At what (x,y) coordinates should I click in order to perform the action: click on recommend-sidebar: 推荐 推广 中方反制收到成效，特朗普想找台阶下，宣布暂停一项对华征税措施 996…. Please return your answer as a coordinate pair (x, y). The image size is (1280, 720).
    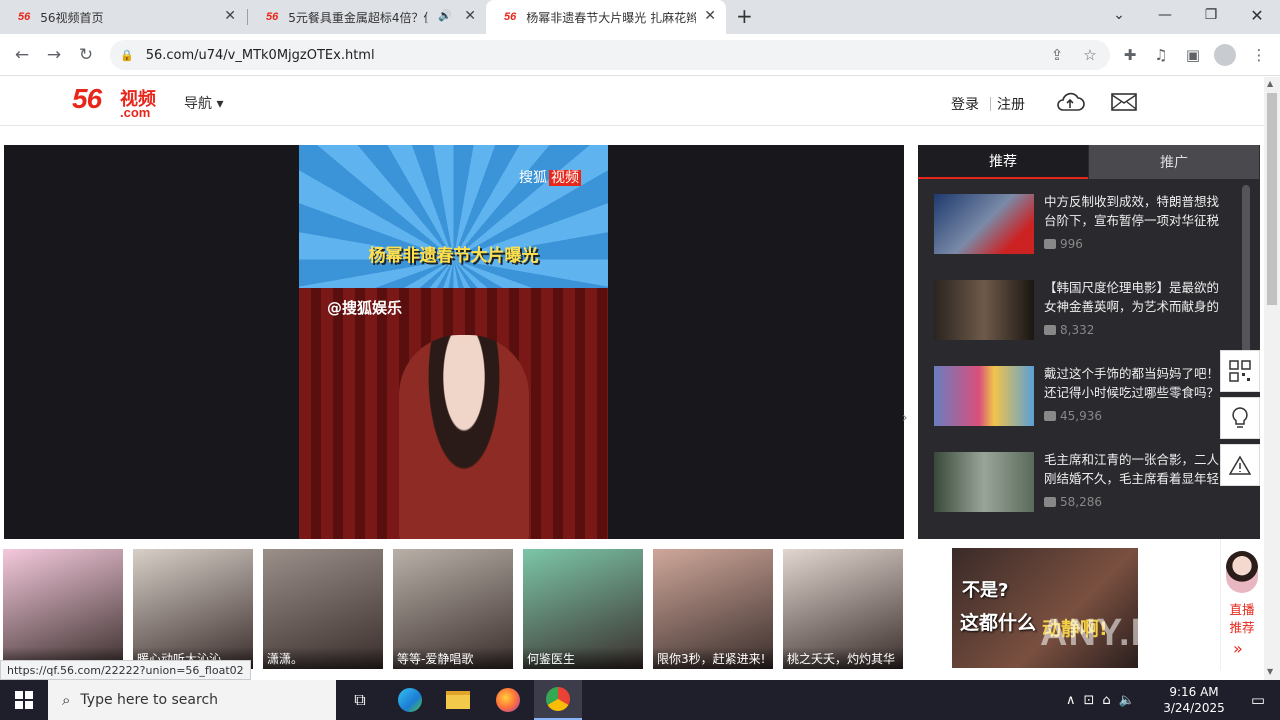
    Looking at the image, I should click on (1089, 342).